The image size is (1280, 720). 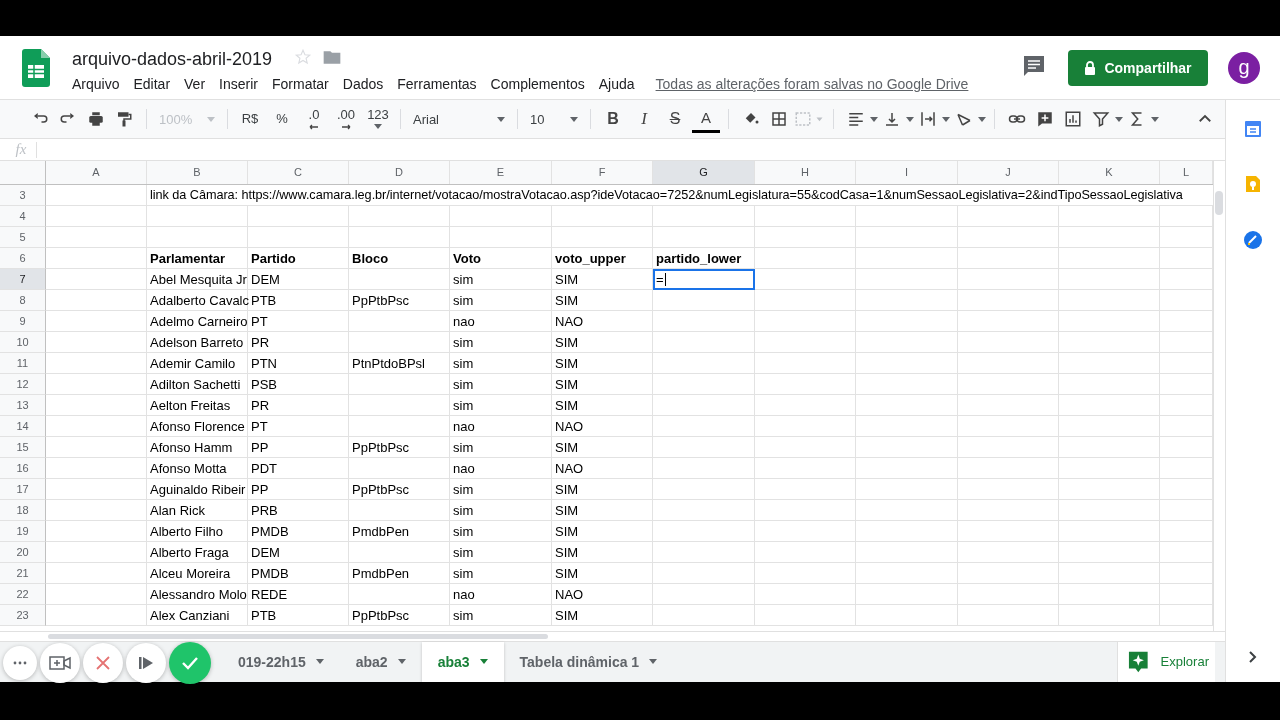 I want to click on row-header: 3, so click(x=23, y=195).